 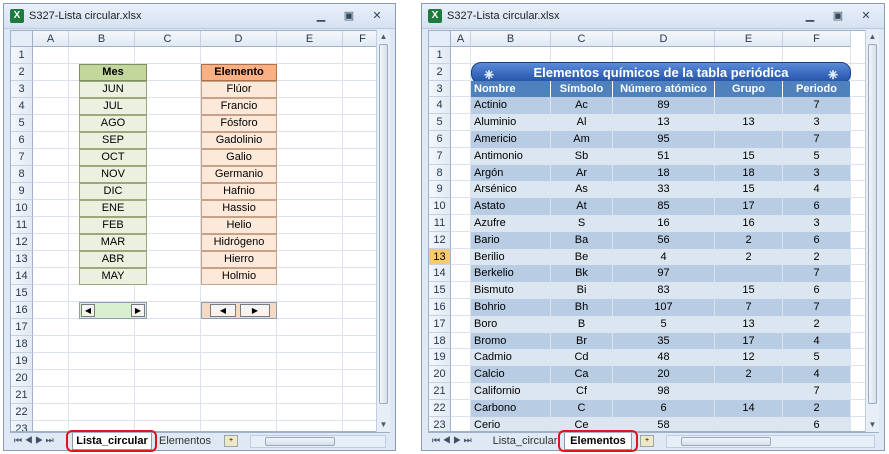 What do you see at coordinates (113, 259) in the screenshot?
I see `mes-cell: ABR` at bounding box center [113, 259].